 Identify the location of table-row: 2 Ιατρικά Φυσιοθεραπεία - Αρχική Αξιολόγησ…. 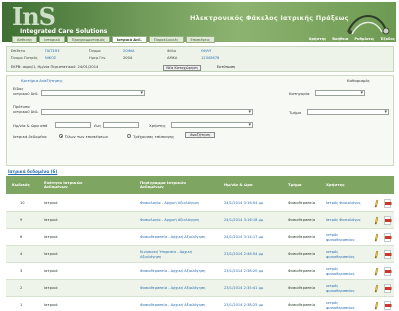
(200, 288).